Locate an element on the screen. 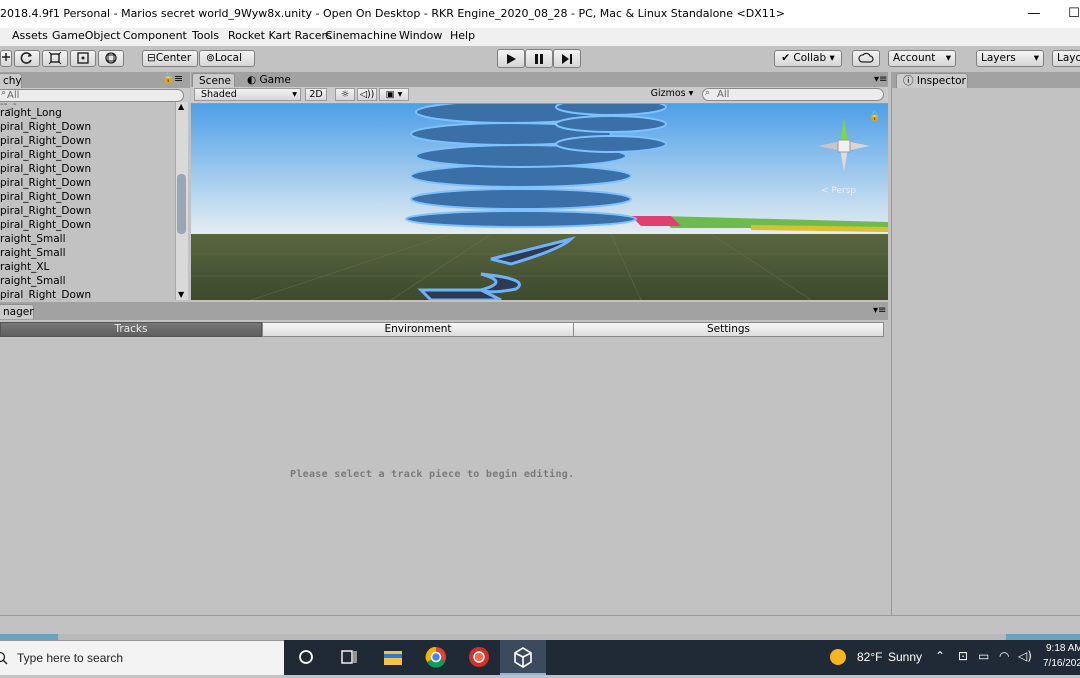  tab-scene-label: Scene is located at coordinates (215, 81).